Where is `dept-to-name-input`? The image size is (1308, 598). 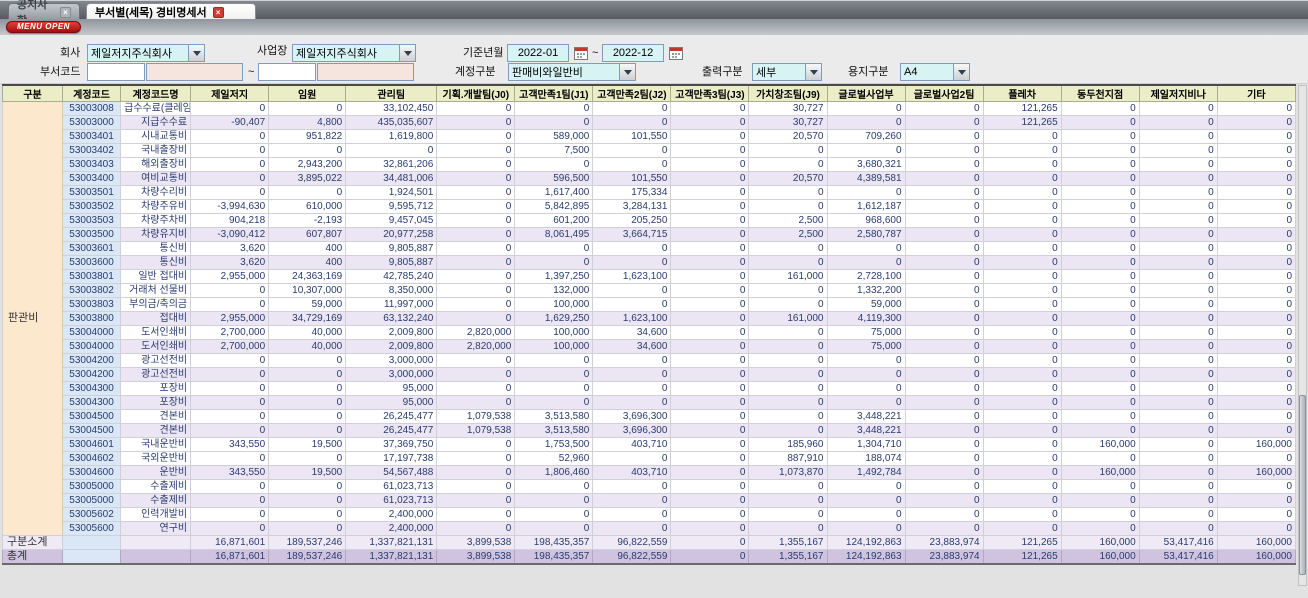
dept-to-name-input is located at coordinates (365, 72).